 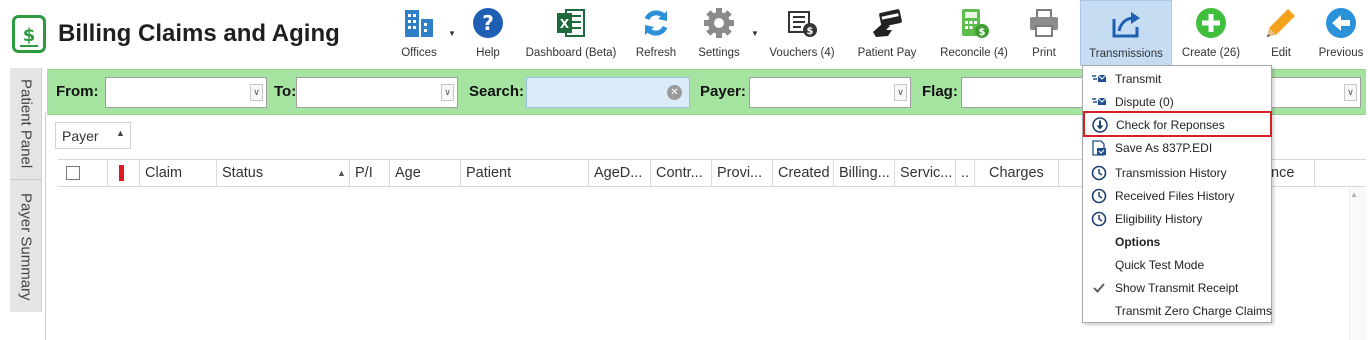 What do you see at coordinates (565, 24) in the screenshot?
I see `svg-text: X` at bounding box center [565, 24].